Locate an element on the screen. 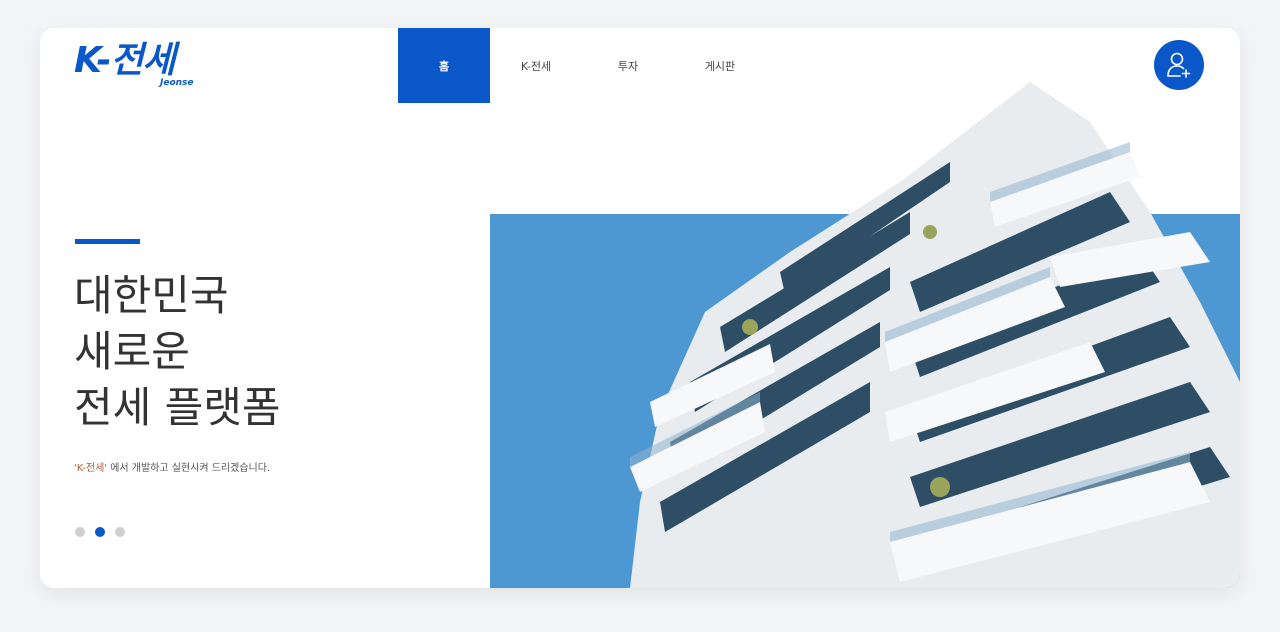  hero-subtitle: 'K-전세' 에서 개발하고 실현시켜 드리겠습니다. is located at coordinates (172, 466).